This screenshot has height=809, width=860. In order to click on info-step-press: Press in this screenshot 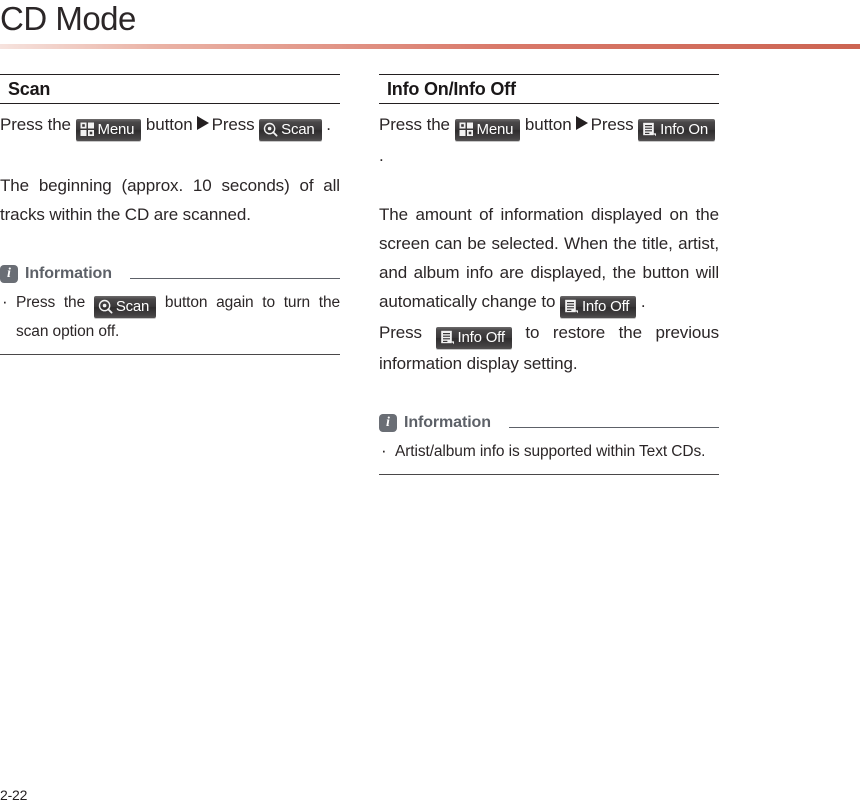, I will do `click(612, 124)`.